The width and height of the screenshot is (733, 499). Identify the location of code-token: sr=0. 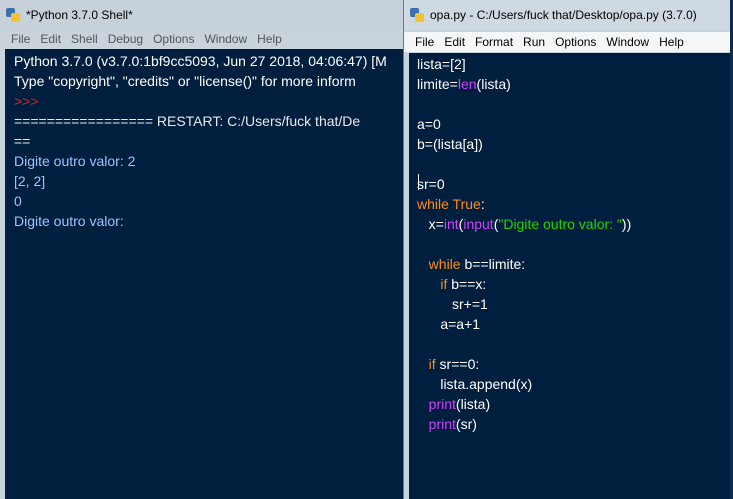
(431, 184).